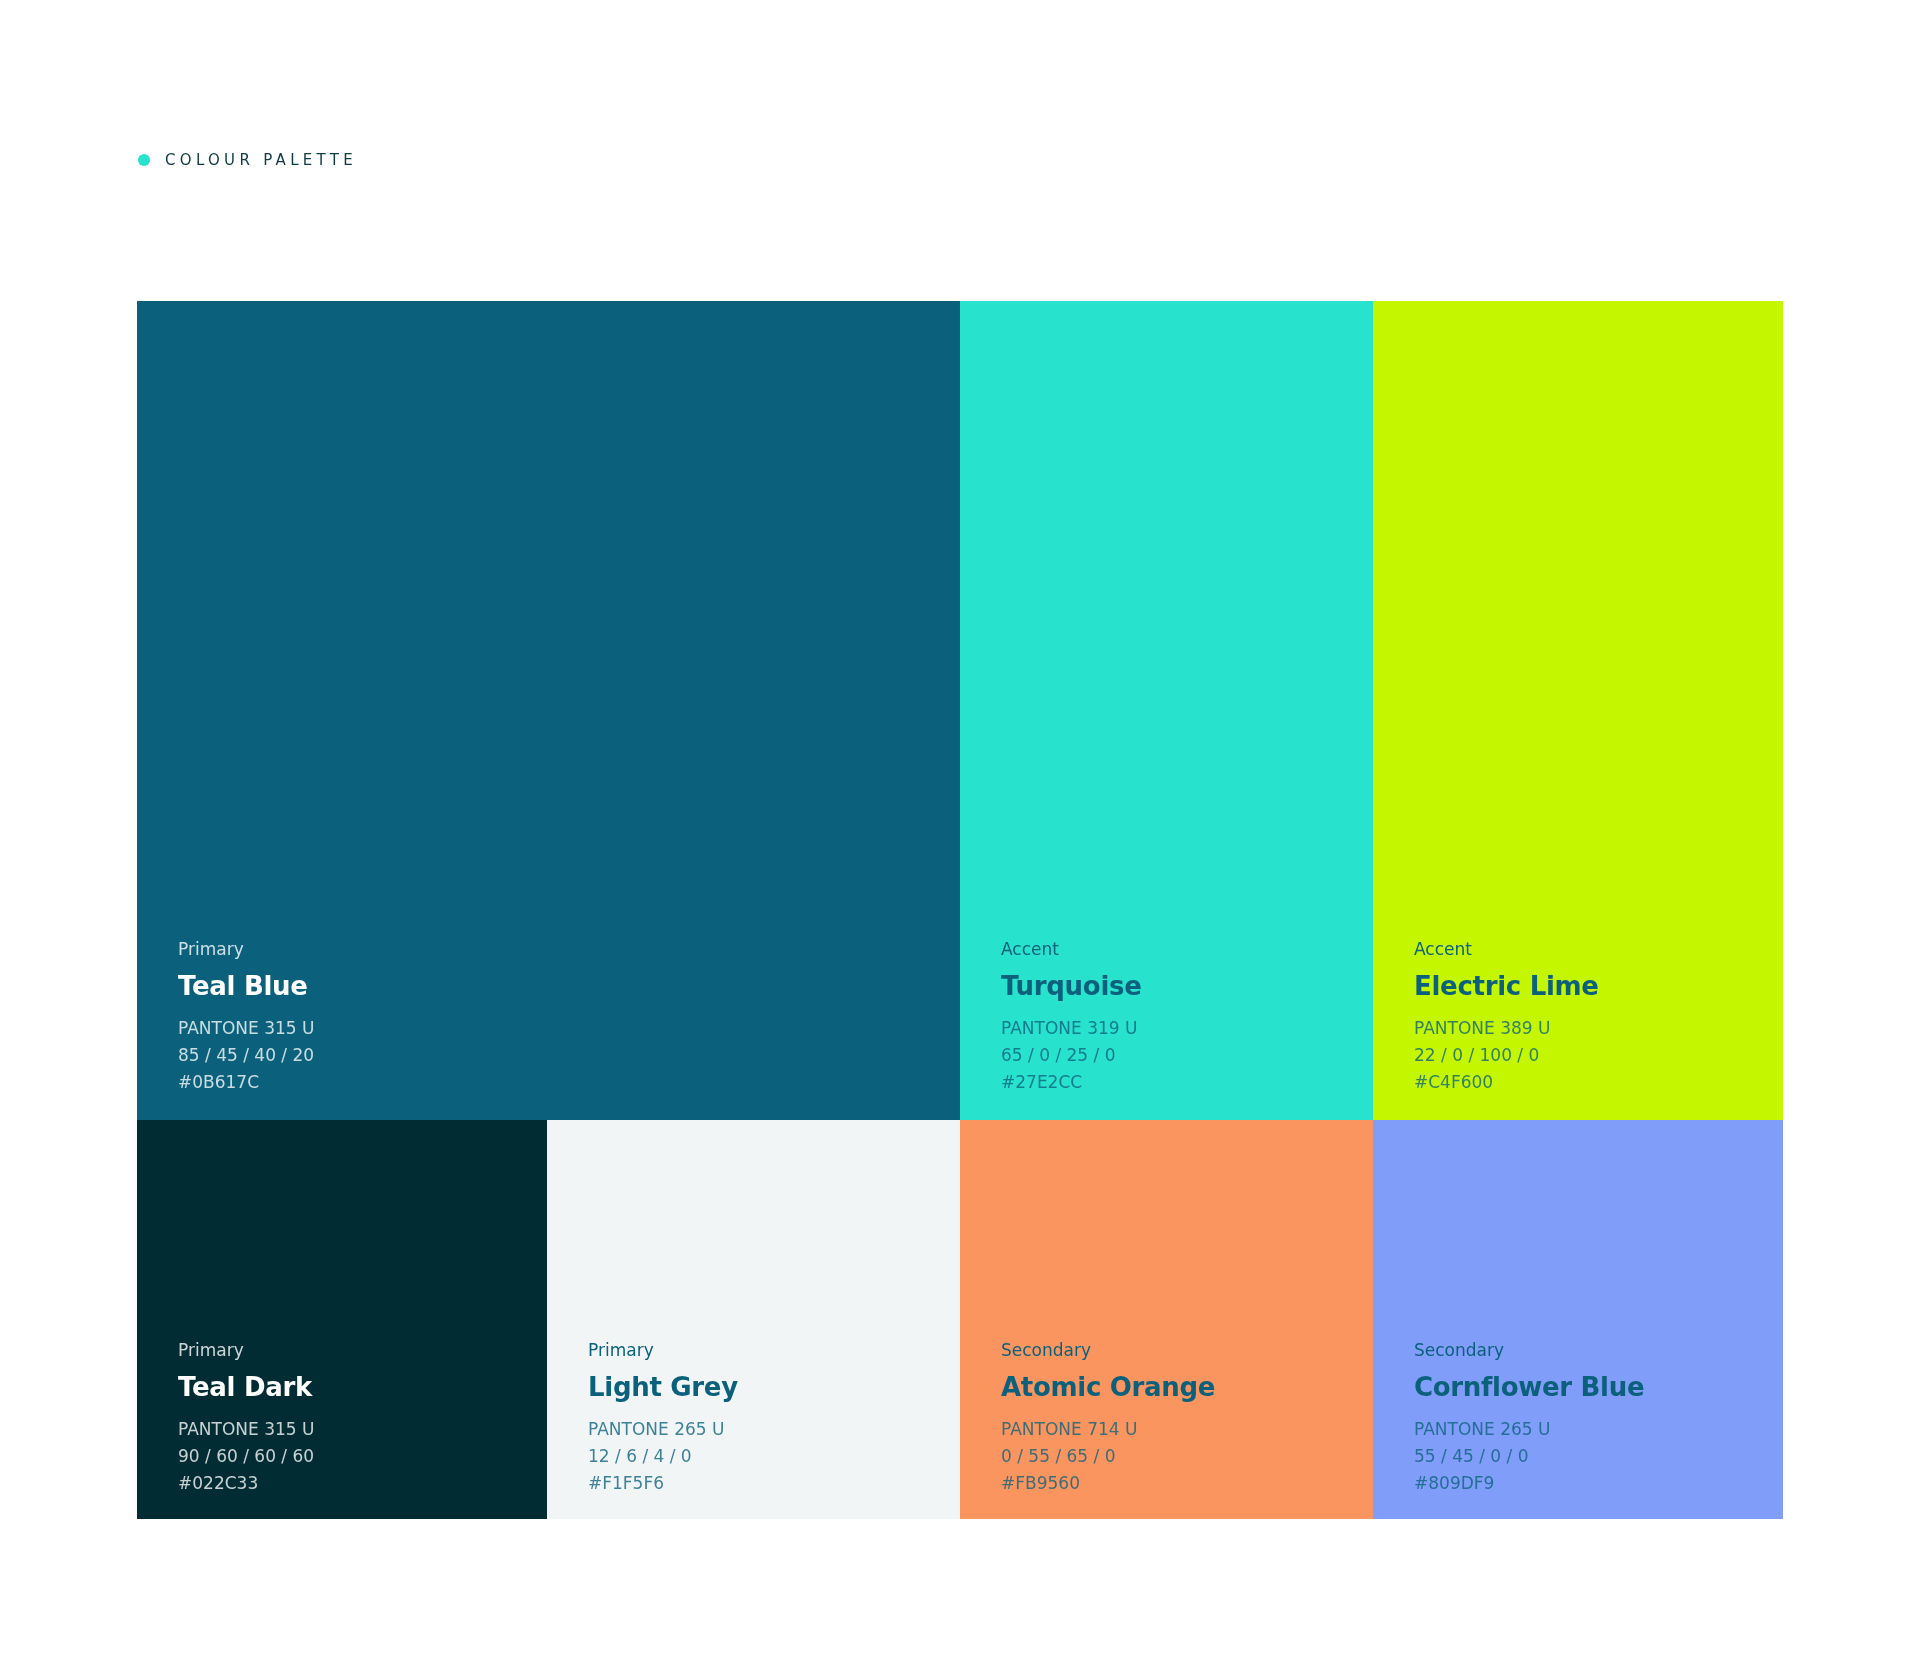 Image resolution: width=1920 pixels, height=1673 pixels. Describe the element at coordinates (1069, 1028) in the screenshot. I see `pantone-code: PANTONE 319 U` at that location.